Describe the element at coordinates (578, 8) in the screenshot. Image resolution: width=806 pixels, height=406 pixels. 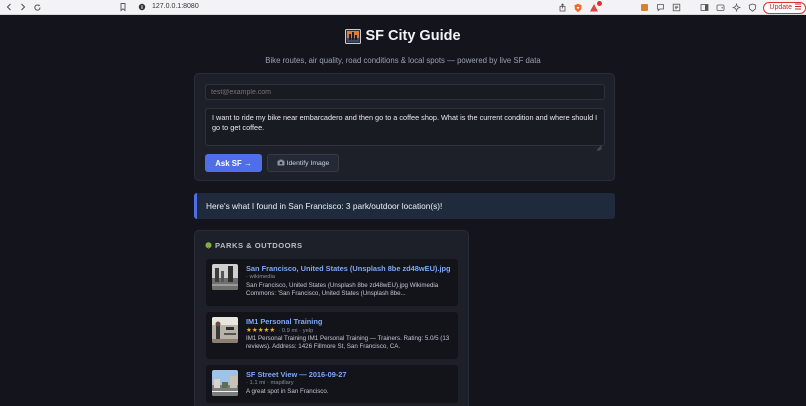
I see `brave-shield-icon` at that location.